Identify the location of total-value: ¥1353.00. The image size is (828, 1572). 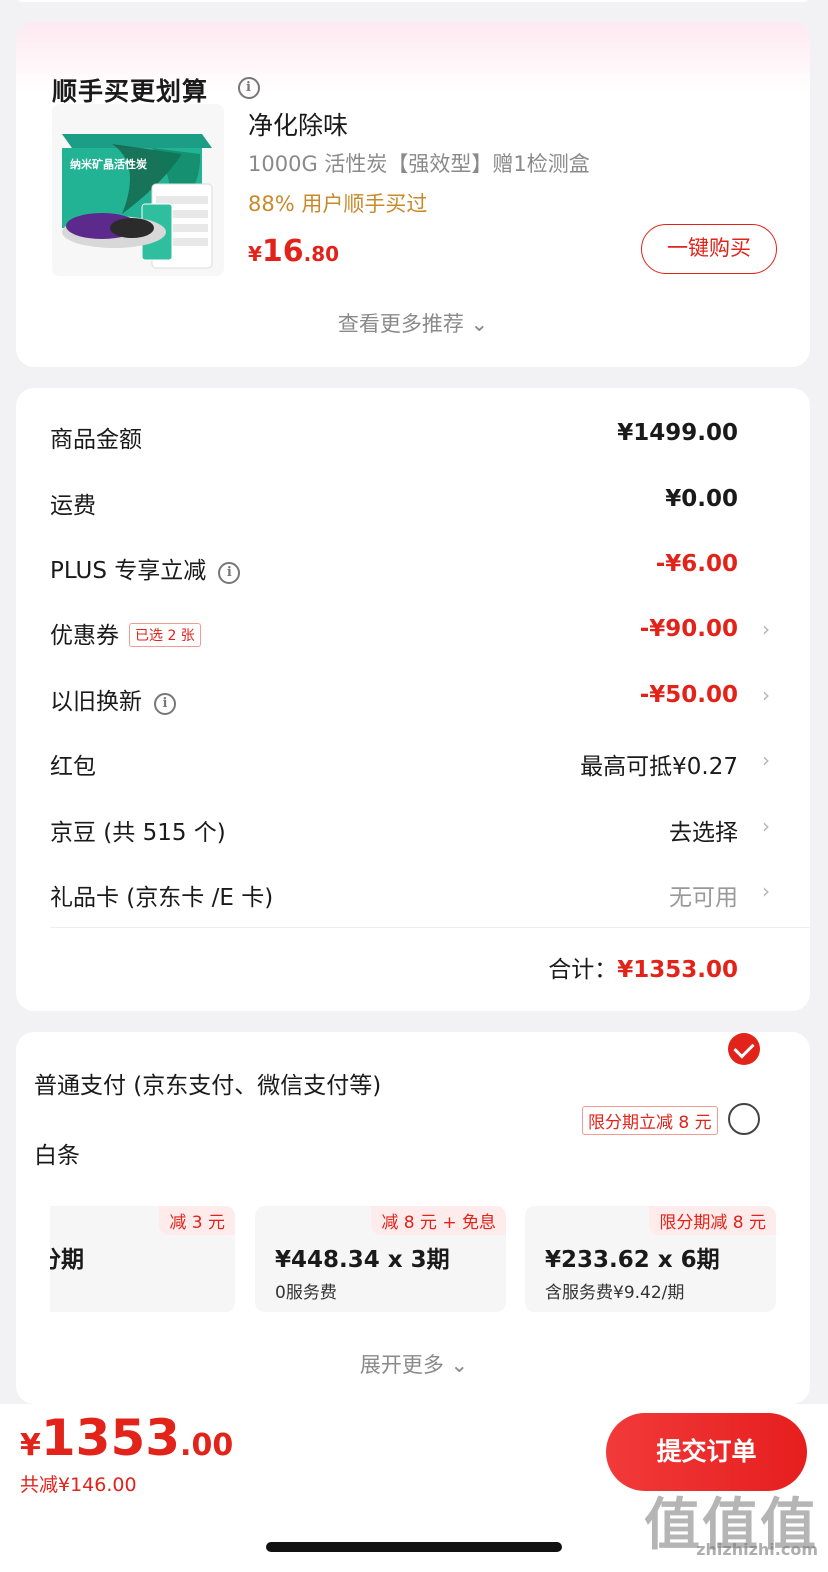
(677, 970).